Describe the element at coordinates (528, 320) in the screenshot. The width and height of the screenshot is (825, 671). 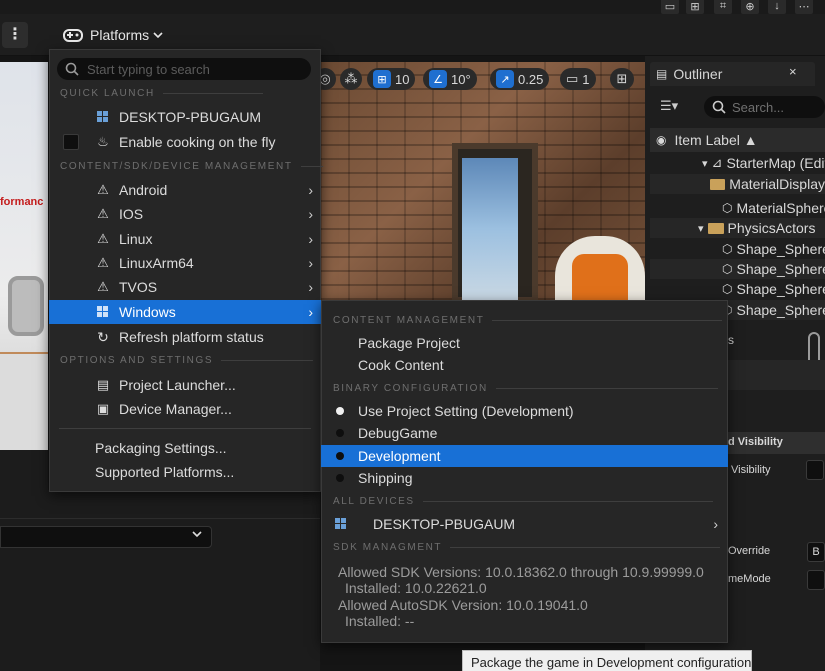
I see `section-content-management: CONTENT MANAGEMENT` at that location.